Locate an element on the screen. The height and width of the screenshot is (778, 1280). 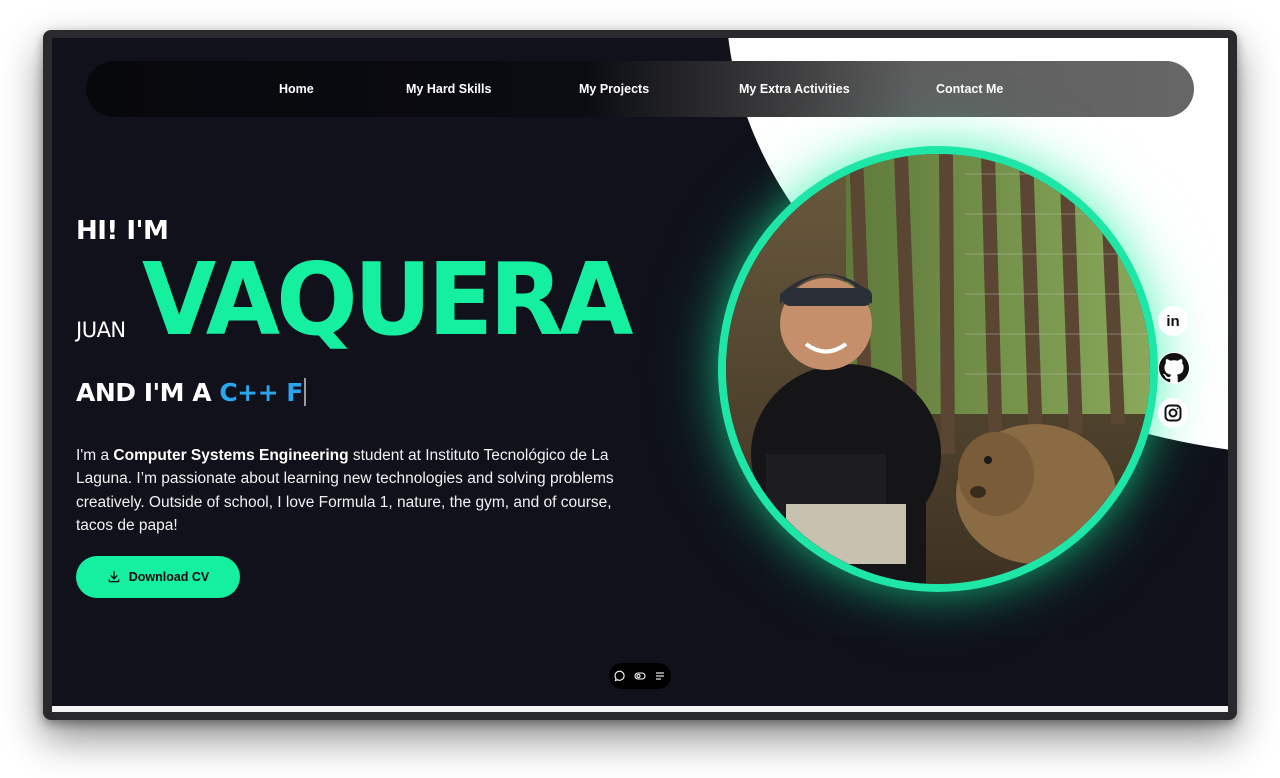
toggle-icon is located at coordinates (640, 676).